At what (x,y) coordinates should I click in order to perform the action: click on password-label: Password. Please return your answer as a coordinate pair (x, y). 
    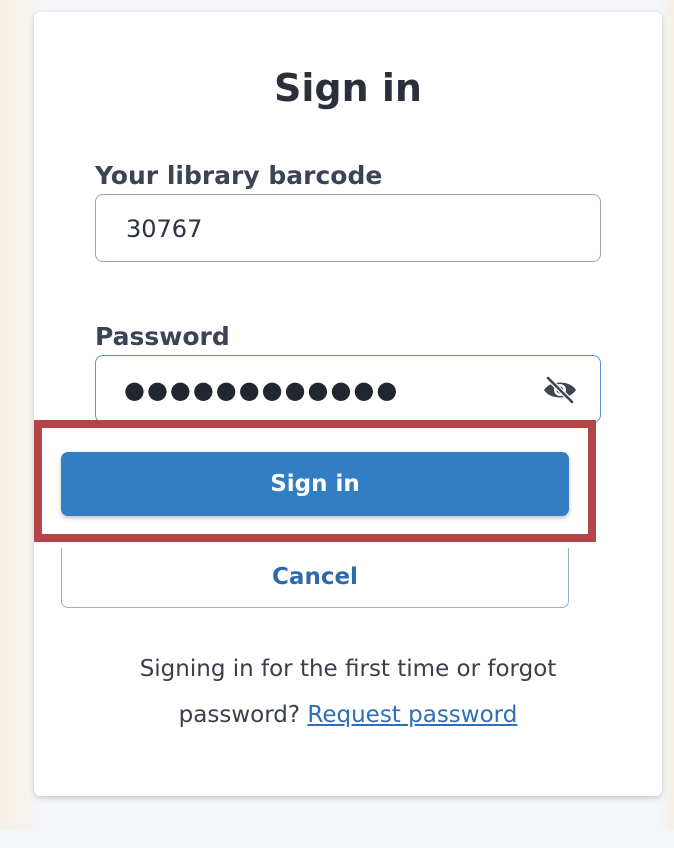
    Looking at the image, I should click on (162, 336).